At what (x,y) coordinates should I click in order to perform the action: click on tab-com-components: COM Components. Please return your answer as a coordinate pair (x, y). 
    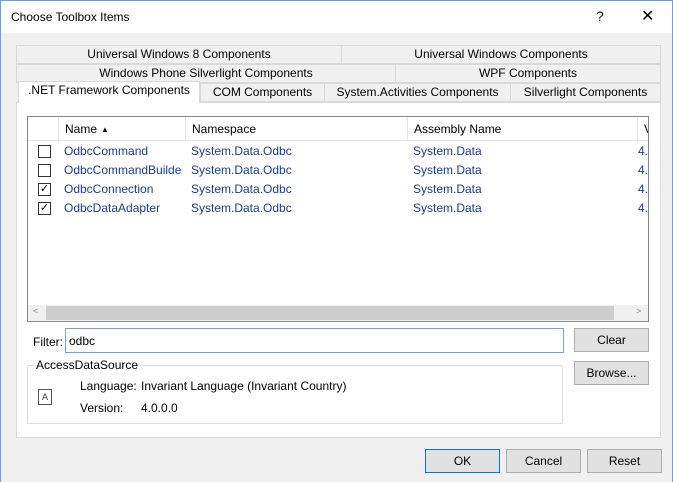
    Looking at the image, I should click on (262, 92).